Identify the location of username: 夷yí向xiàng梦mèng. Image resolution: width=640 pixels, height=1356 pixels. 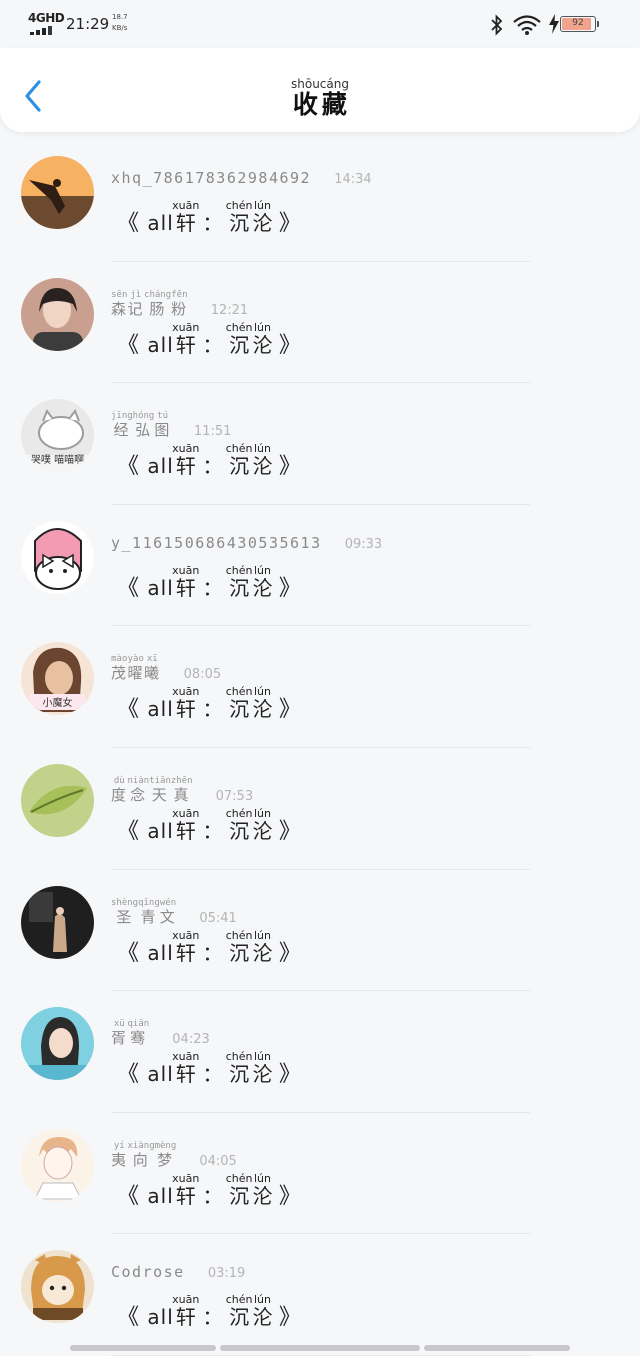
(143, 1154).